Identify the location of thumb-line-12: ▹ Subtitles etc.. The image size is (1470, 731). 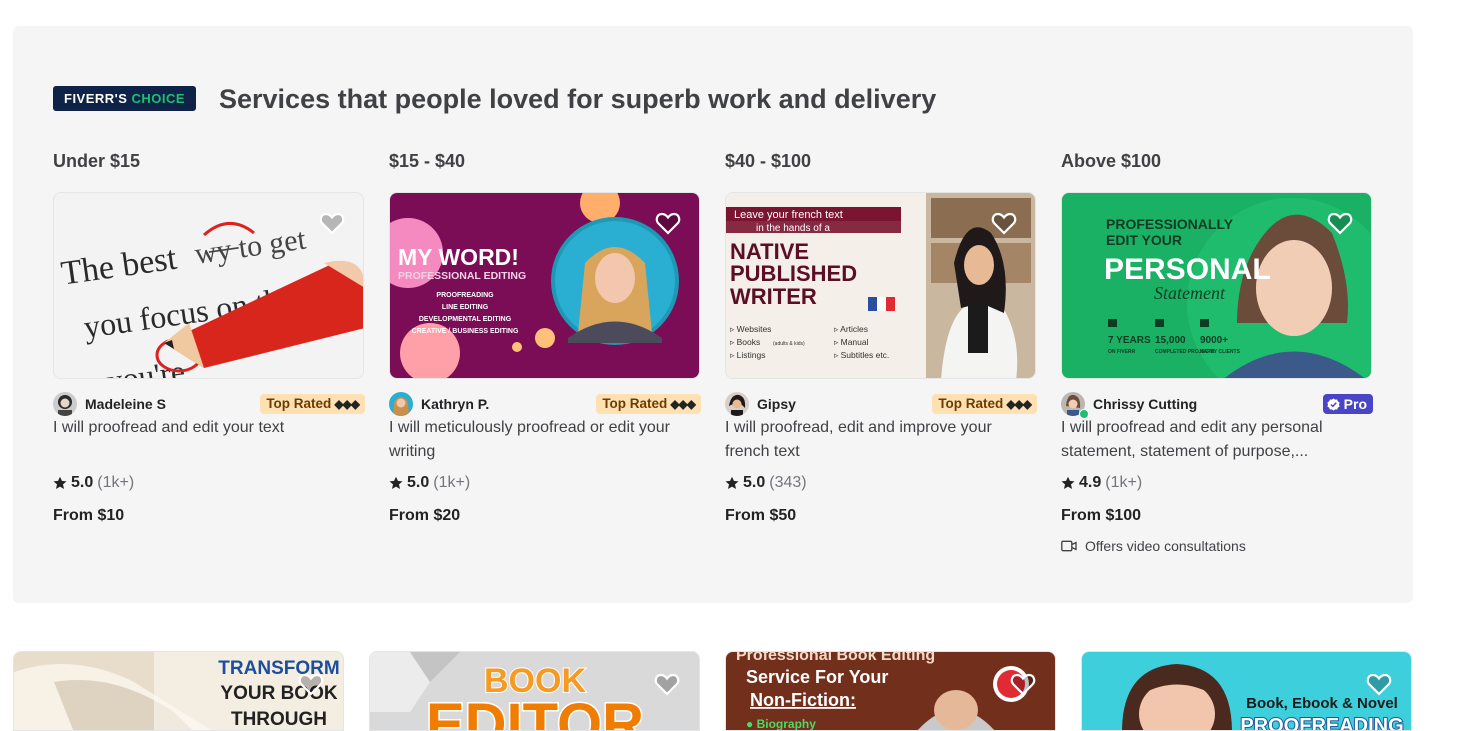
(861, 355).